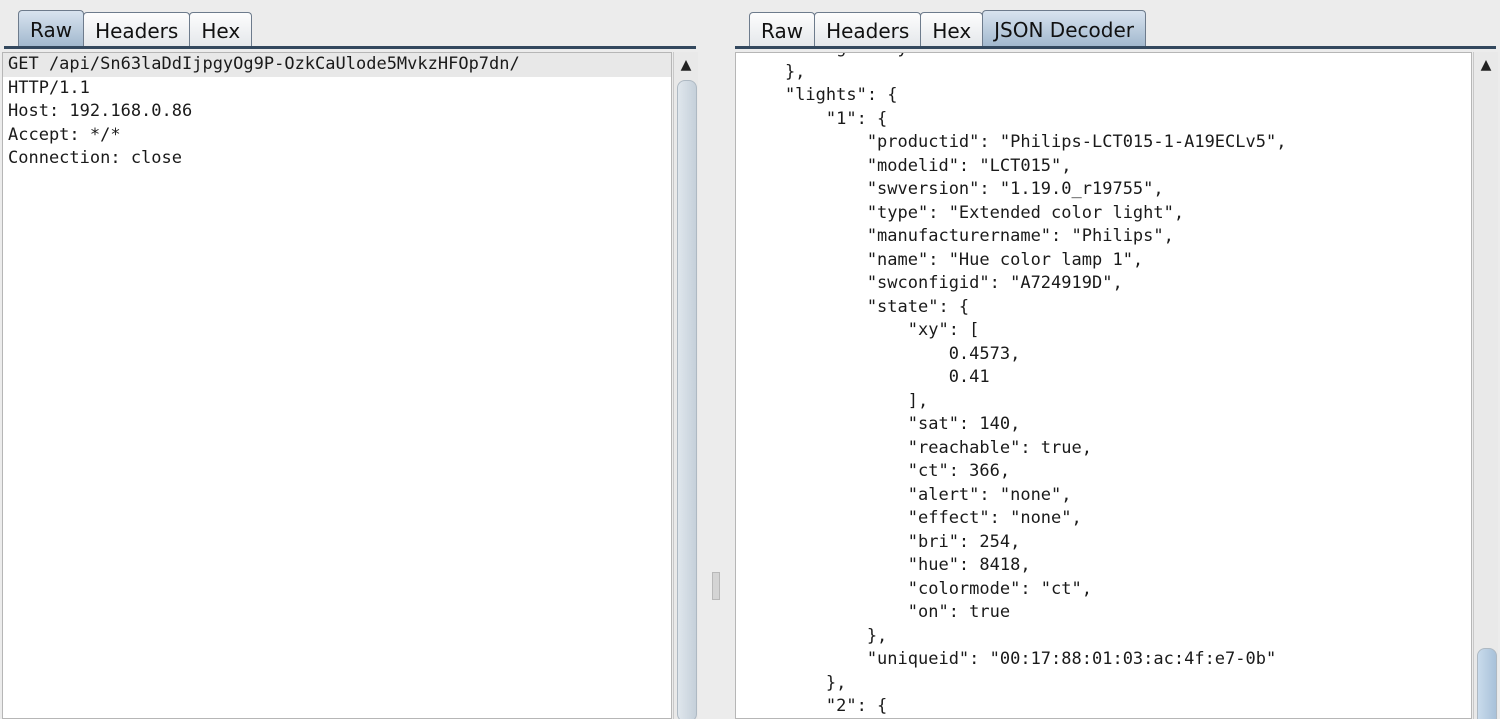 The image size is (1500, 719). I want to click on request-scroll-thumb, so click(687, 399).